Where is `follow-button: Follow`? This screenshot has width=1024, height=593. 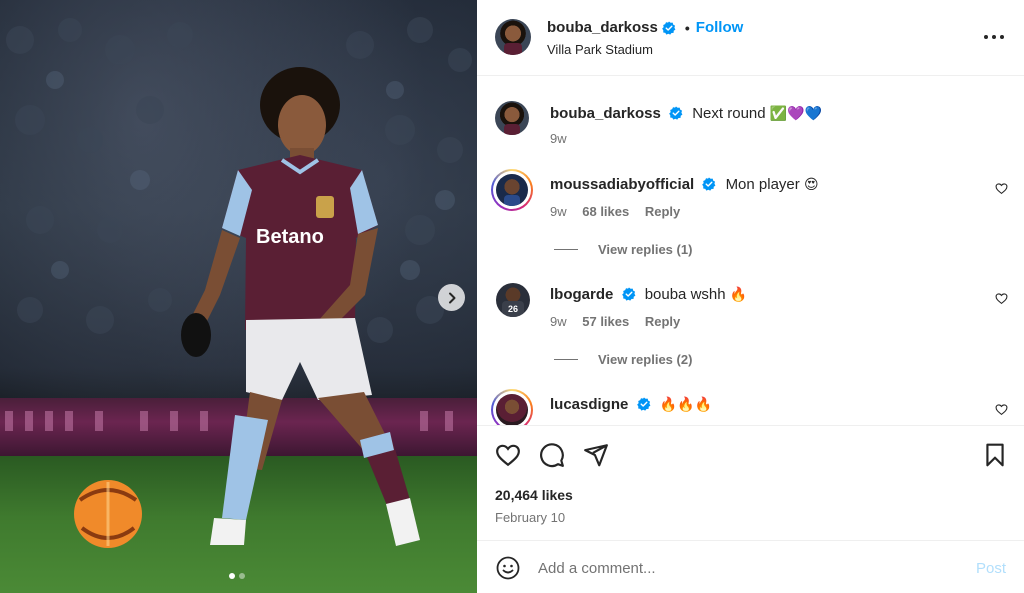
follow-button: Follow is located at coordinates (720, 27).